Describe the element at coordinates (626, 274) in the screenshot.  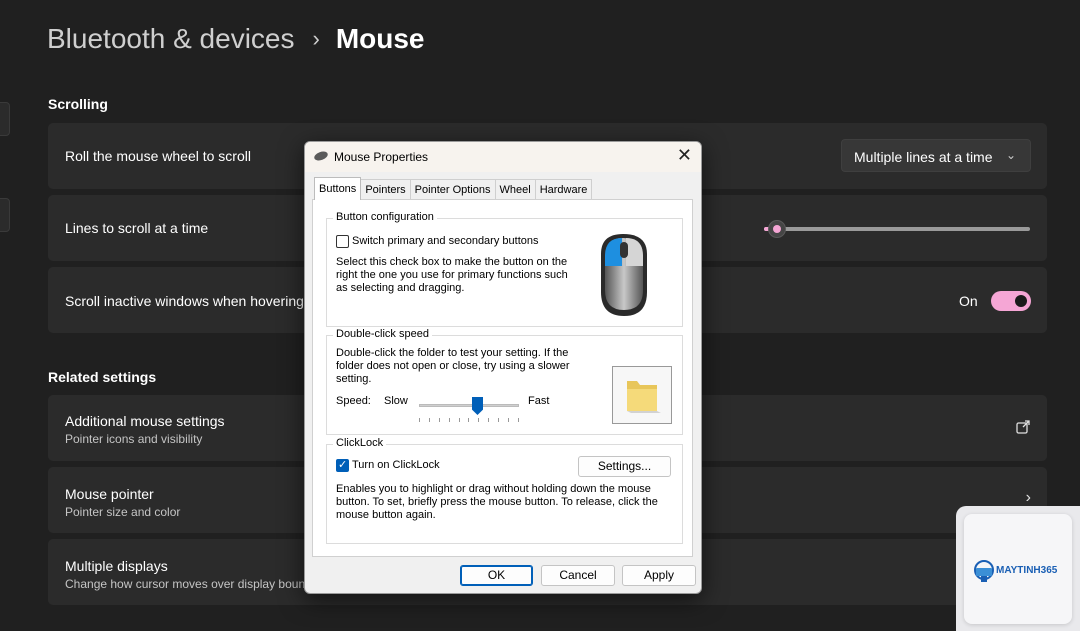
I see `mouse-illustration` at that location.